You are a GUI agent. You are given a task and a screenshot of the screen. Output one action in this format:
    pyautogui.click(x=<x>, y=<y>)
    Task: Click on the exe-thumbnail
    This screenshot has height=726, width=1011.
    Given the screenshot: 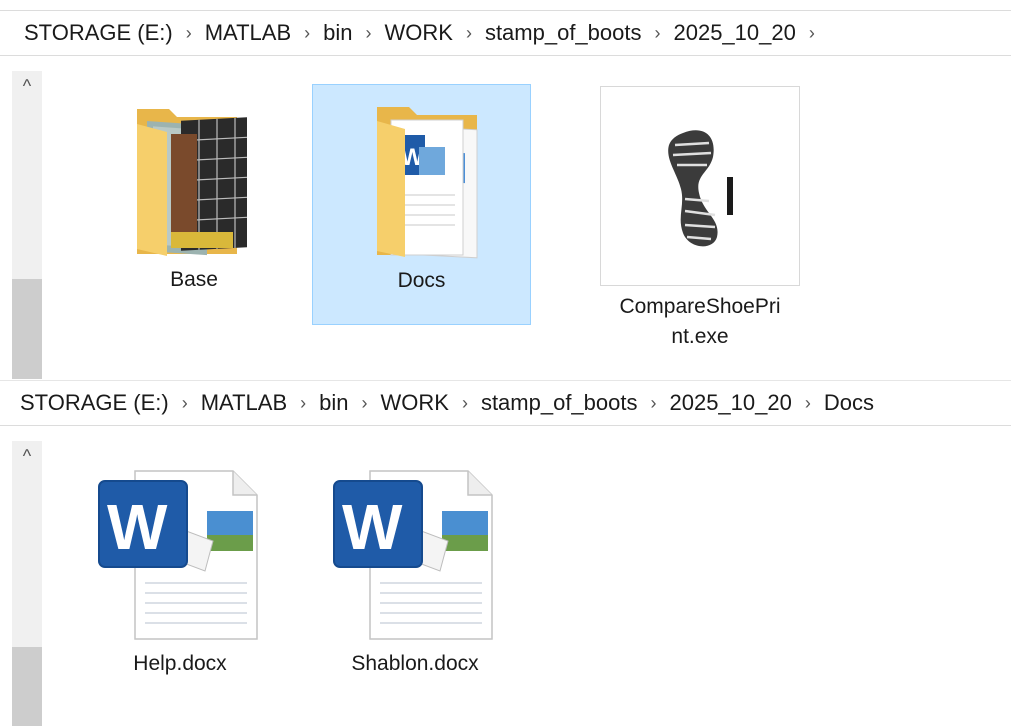 What is the action you would take?
    pyautogui.click(x=700, y=186)
    